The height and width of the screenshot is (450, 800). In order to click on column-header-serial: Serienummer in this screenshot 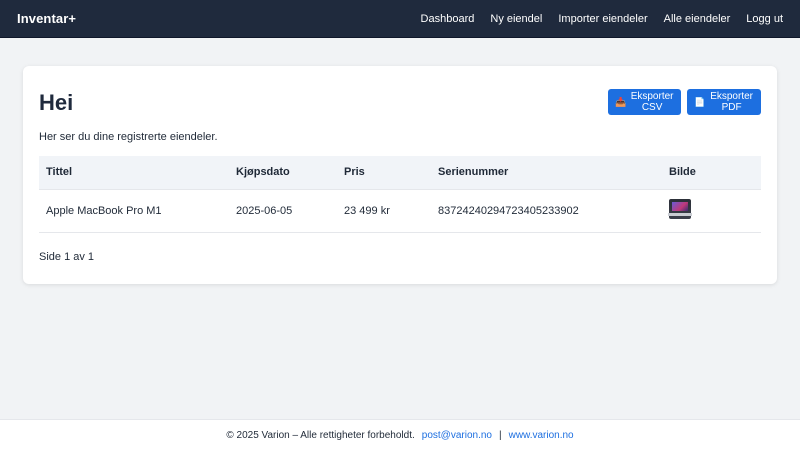, I will do `click(546, 173)`.